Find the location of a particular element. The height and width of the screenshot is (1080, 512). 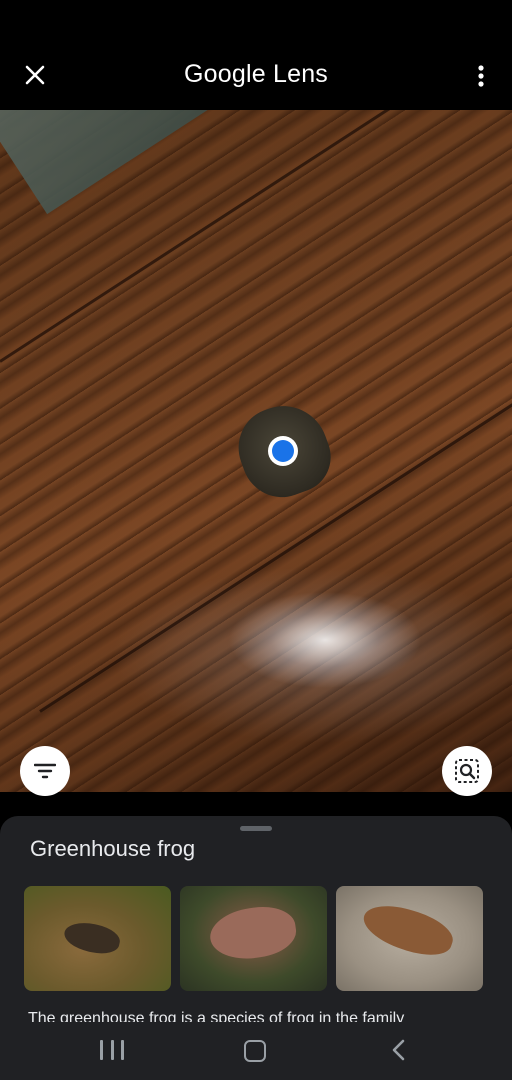

back-icon is located at coordinates (398, 1050).